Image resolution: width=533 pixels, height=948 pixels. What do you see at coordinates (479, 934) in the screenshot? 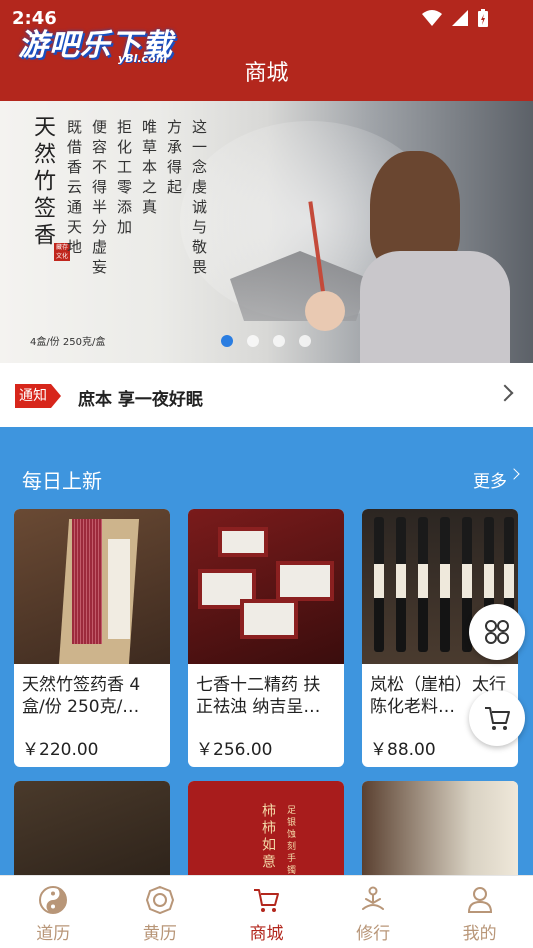
I see `nav-label: 我的` at bounding box center [479, 934].